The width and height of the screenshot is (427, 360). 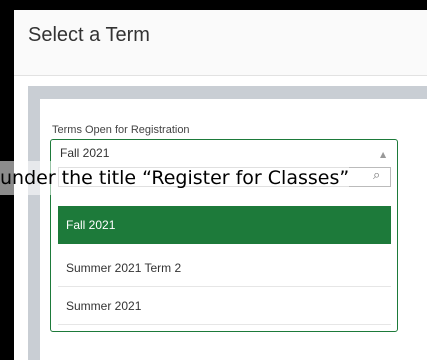 I want to click on option-summer-2021: Summer 2021, so click(x=224, y=306).